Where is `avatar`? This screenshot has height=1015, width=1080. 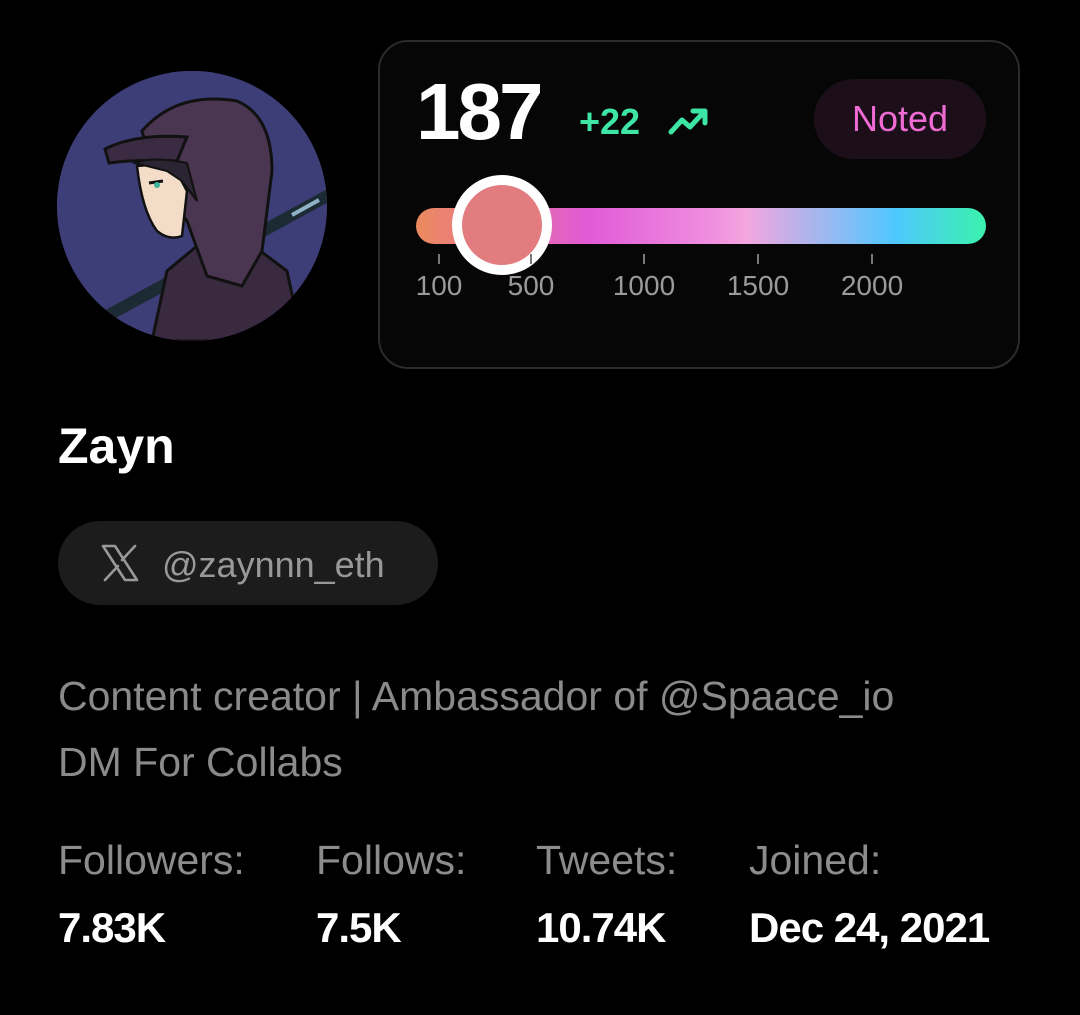 avatar is located at coordinates (192, 206).